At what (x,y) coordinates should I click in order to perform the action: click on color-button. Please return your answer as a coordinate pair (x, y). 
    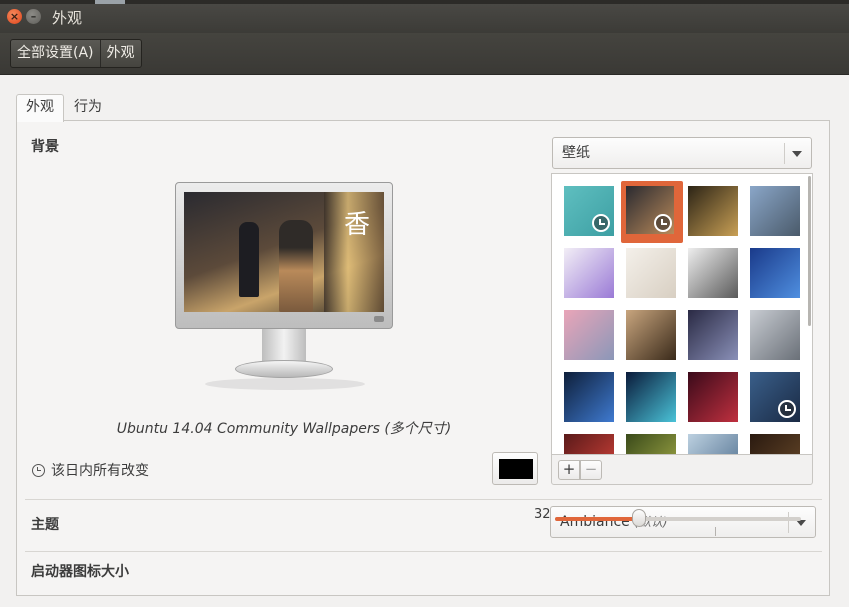
    Looking at the image, I should click on (515, 468).